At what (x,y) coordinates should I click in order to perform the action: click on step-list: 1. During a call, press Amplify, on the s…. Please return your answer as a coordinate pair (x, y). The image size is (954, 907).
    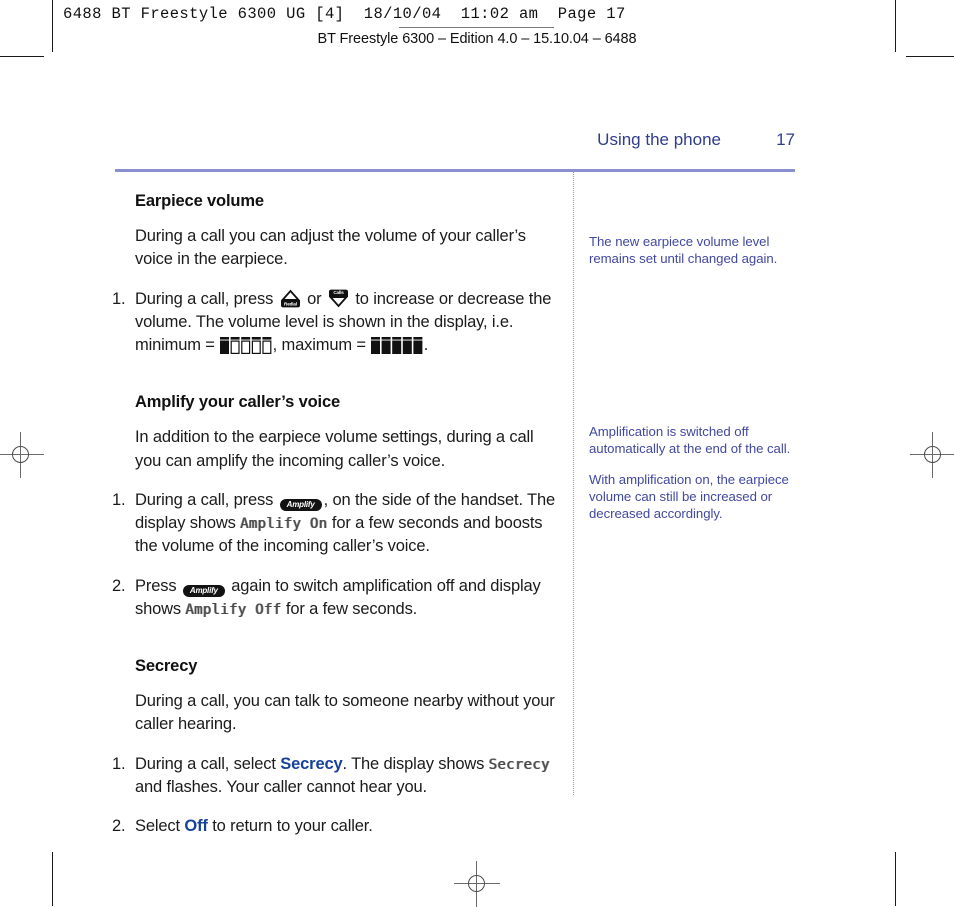
    Looking at the image, I should click on (336, 555).